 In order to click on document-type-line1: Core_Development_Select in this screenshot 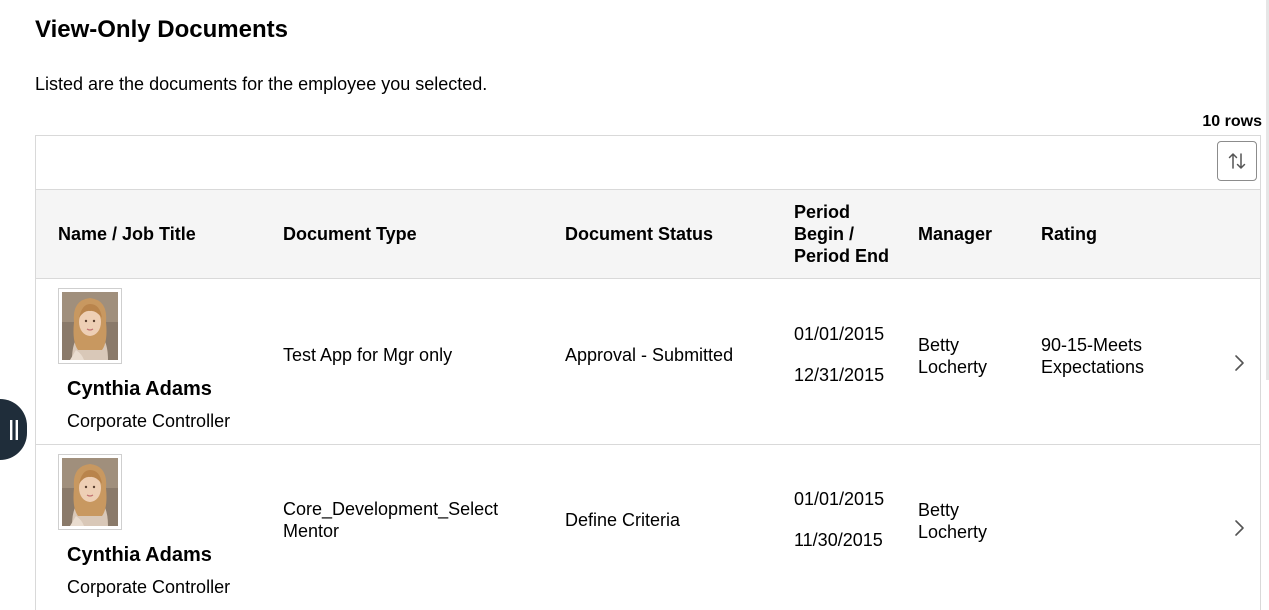, I will do `click(391, 509)`.